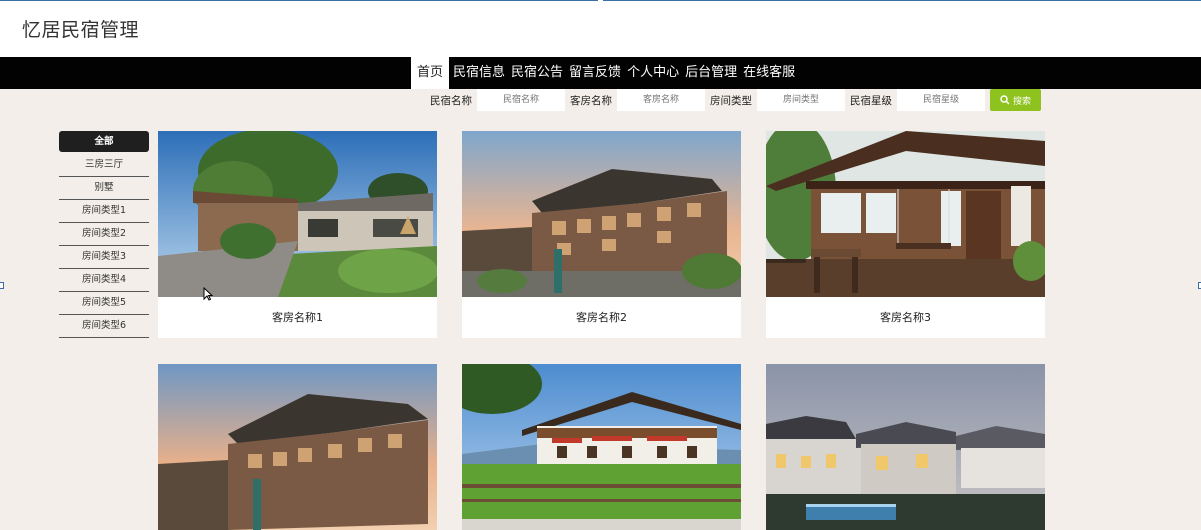 This screenshot has height=530, width=1201. What do you see at coordinates (297, 214) in the screenshot?
I see `courtyard-house-photo` at bounding box center [297, 214].